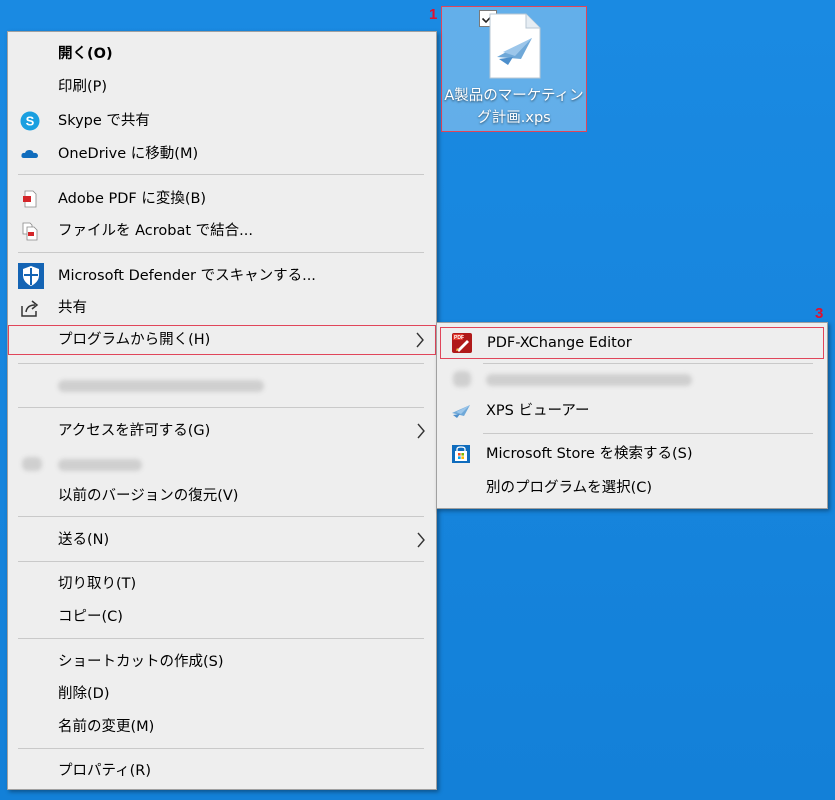  Describe the element at coordinates (222, 431) in the screenshot. I see `menu-item-give-access: アクセスを許可する(G)` at that location.